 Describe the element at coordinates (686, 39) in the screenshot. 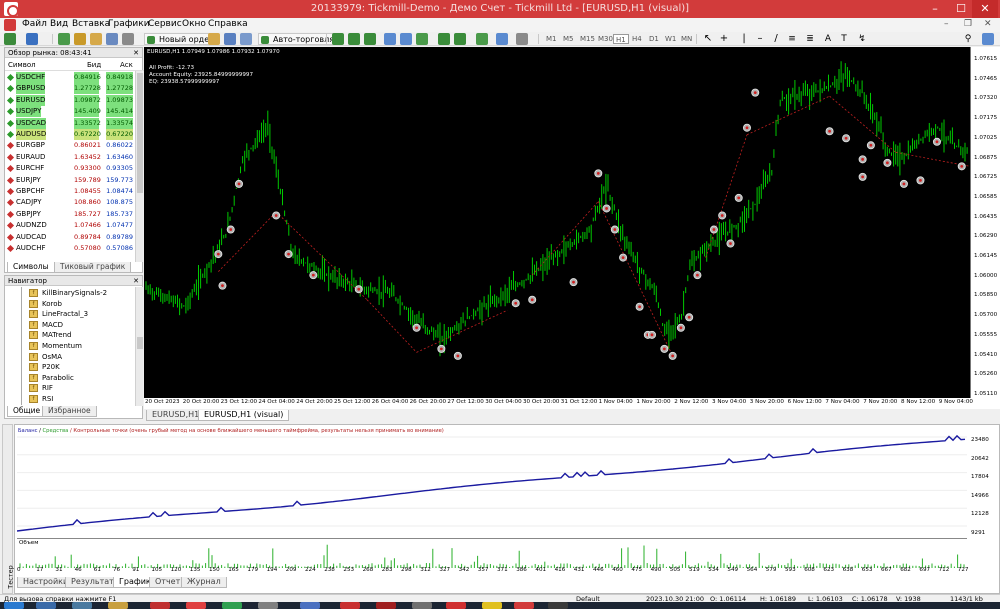

I see `tf-mn: MN` at that location.